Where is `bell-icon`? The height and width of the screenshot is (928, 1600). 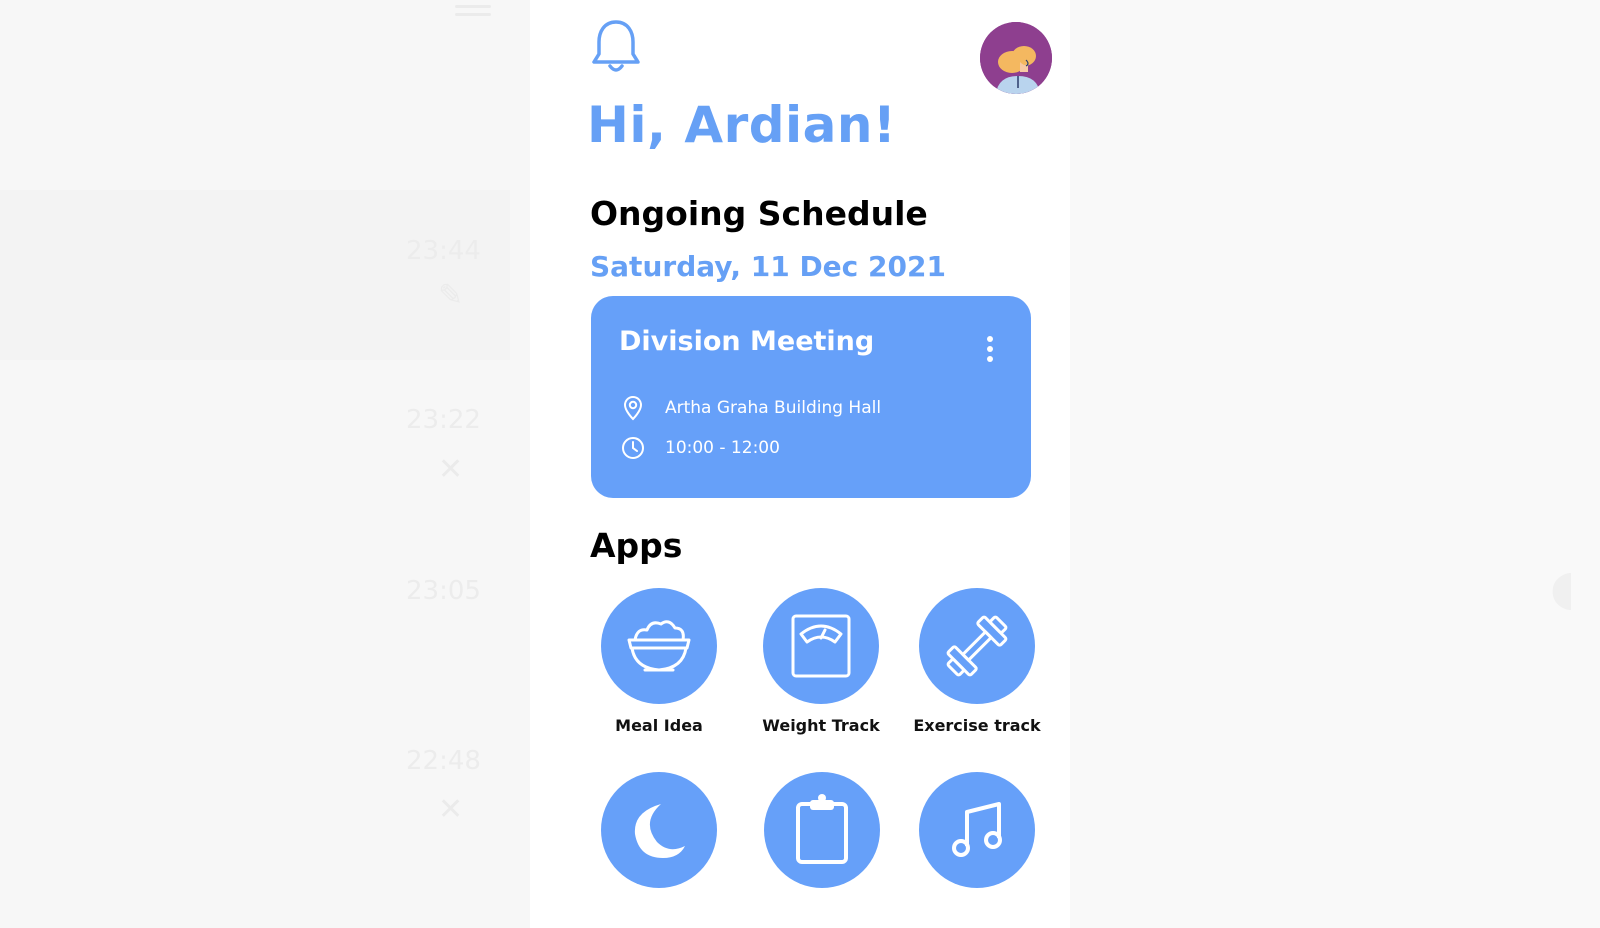 bell-icon is located at coordinates (616, 47).